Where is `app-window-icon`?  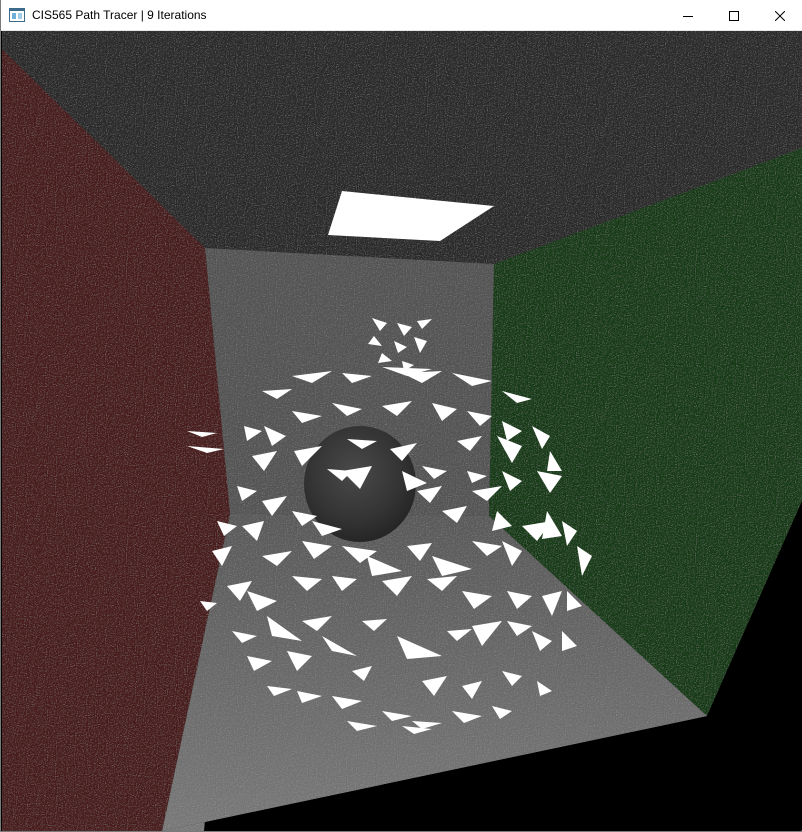 app-window-icon is located at coordinates (17, 15).